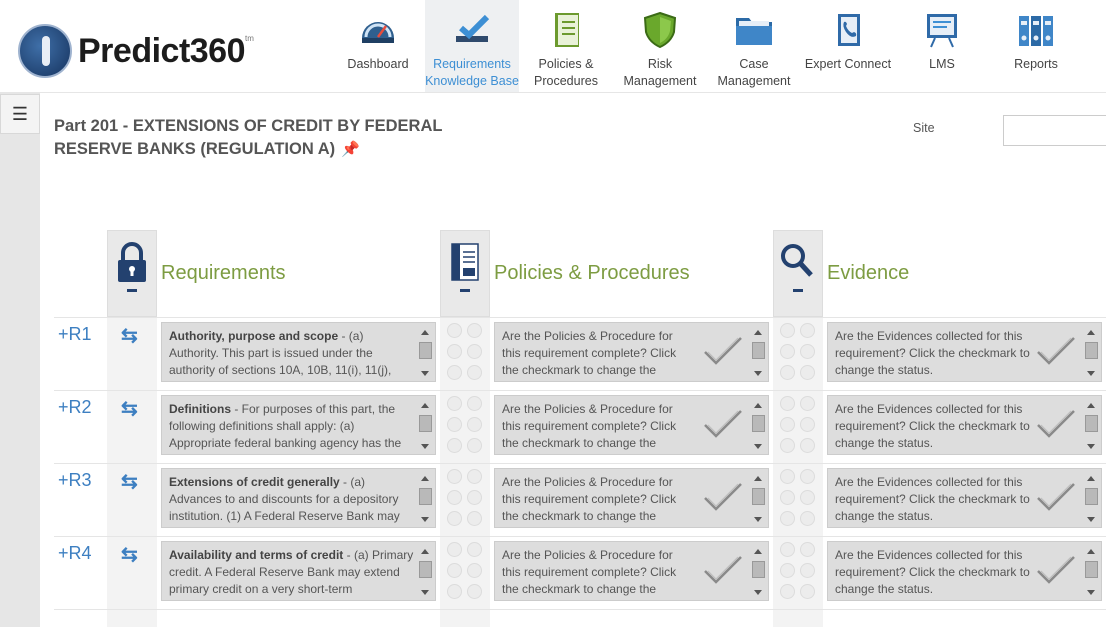 The height and width of the screenshot is (627, 1106). Describe the element at coordinates (472, 46) in the screenshot. I see `nav-requirements-knowledge-base: Requirements Knowledge Base` at that location.